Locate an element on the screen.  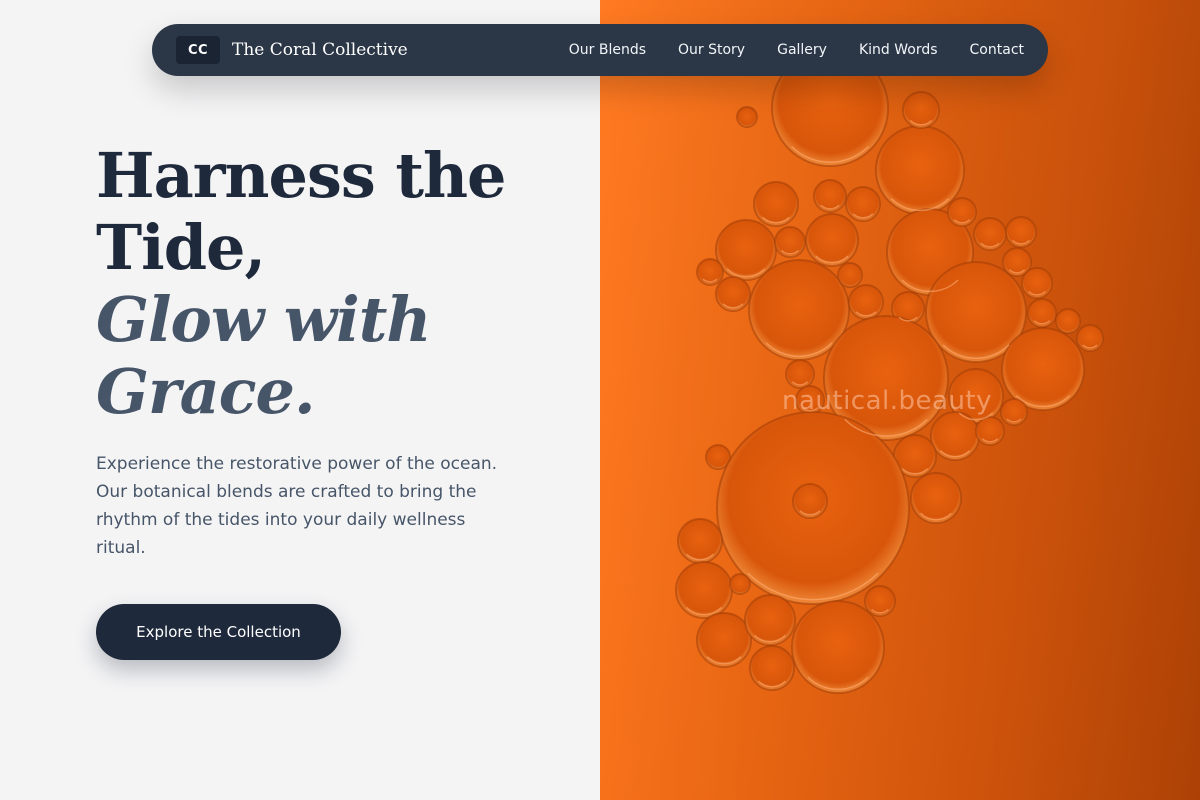
nav-link-kind-words: Kind Words is located at coordinates (898, 50).